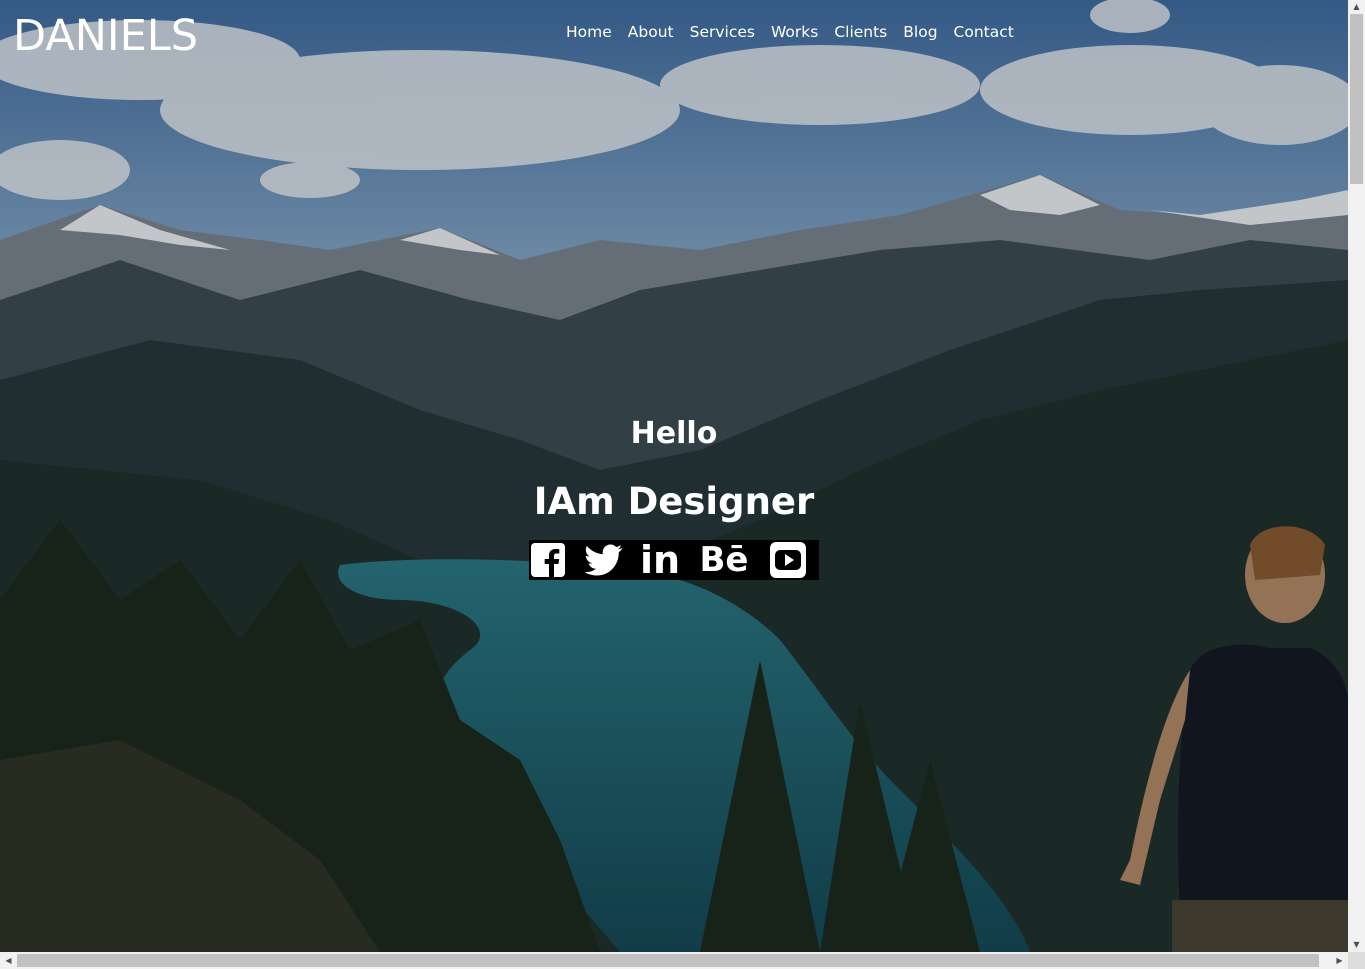 The height and width of the screenshot is (969, 1365). Describe the element at coordinates (674, 501) in the screenshot. I see `hero-headline: IAm Designer` at that location.